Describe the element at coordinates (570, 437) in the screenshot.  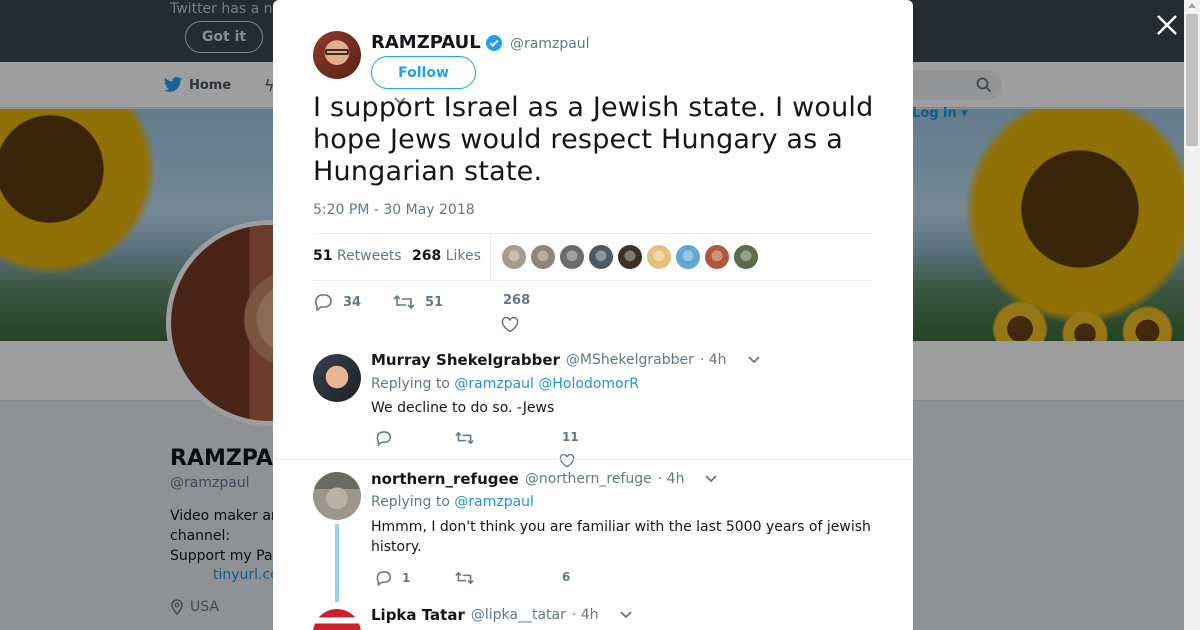
I see `like-count: 11` at that location.